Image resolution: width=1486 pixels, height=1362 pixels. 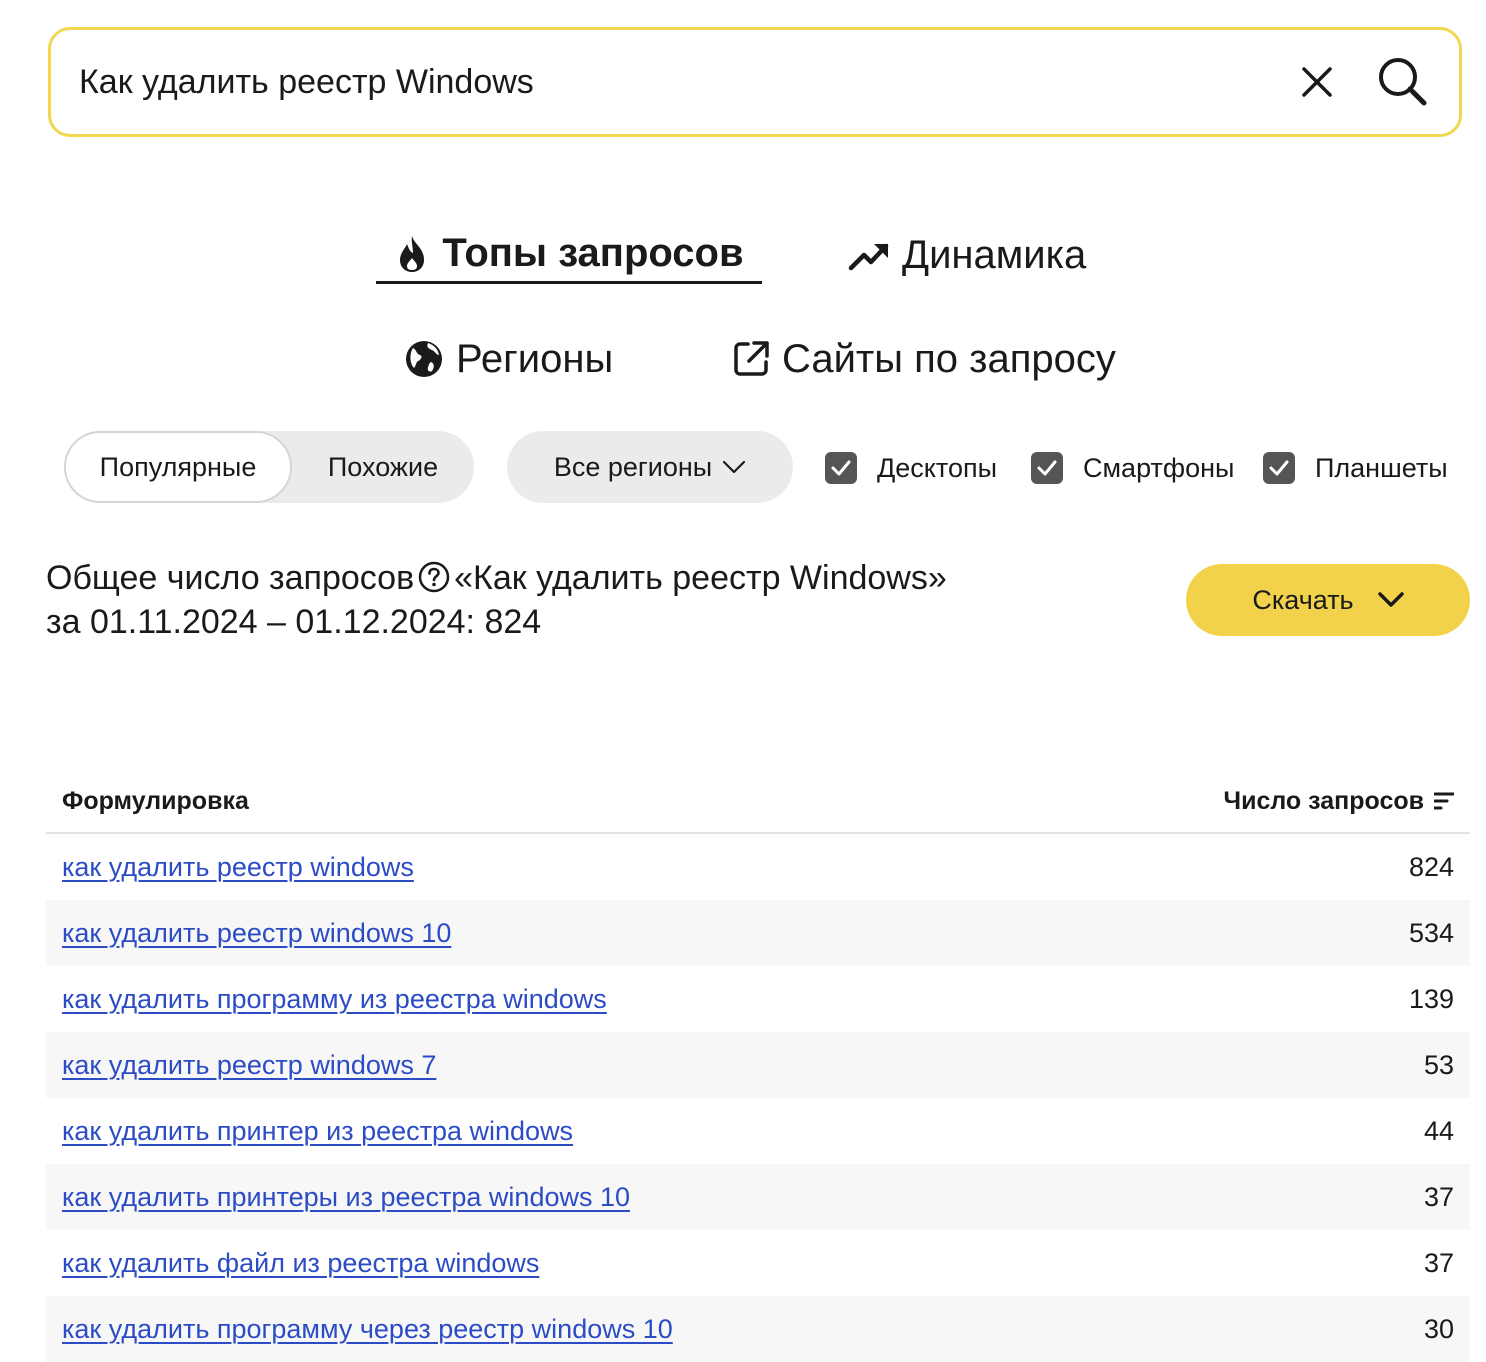 What do you see at coordinates (256, 933) in the screenshot?
I see `query-link: как удалить реестр windows 10` at bounding box center [256, 933].